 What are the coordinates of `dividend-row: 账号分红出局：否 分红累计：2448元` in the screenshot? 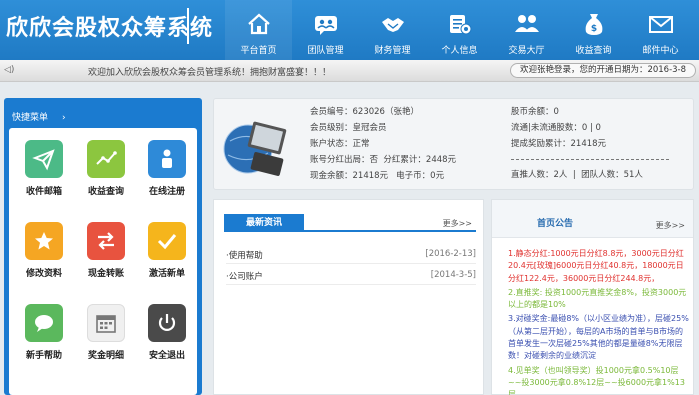 It's located at (383, 160).